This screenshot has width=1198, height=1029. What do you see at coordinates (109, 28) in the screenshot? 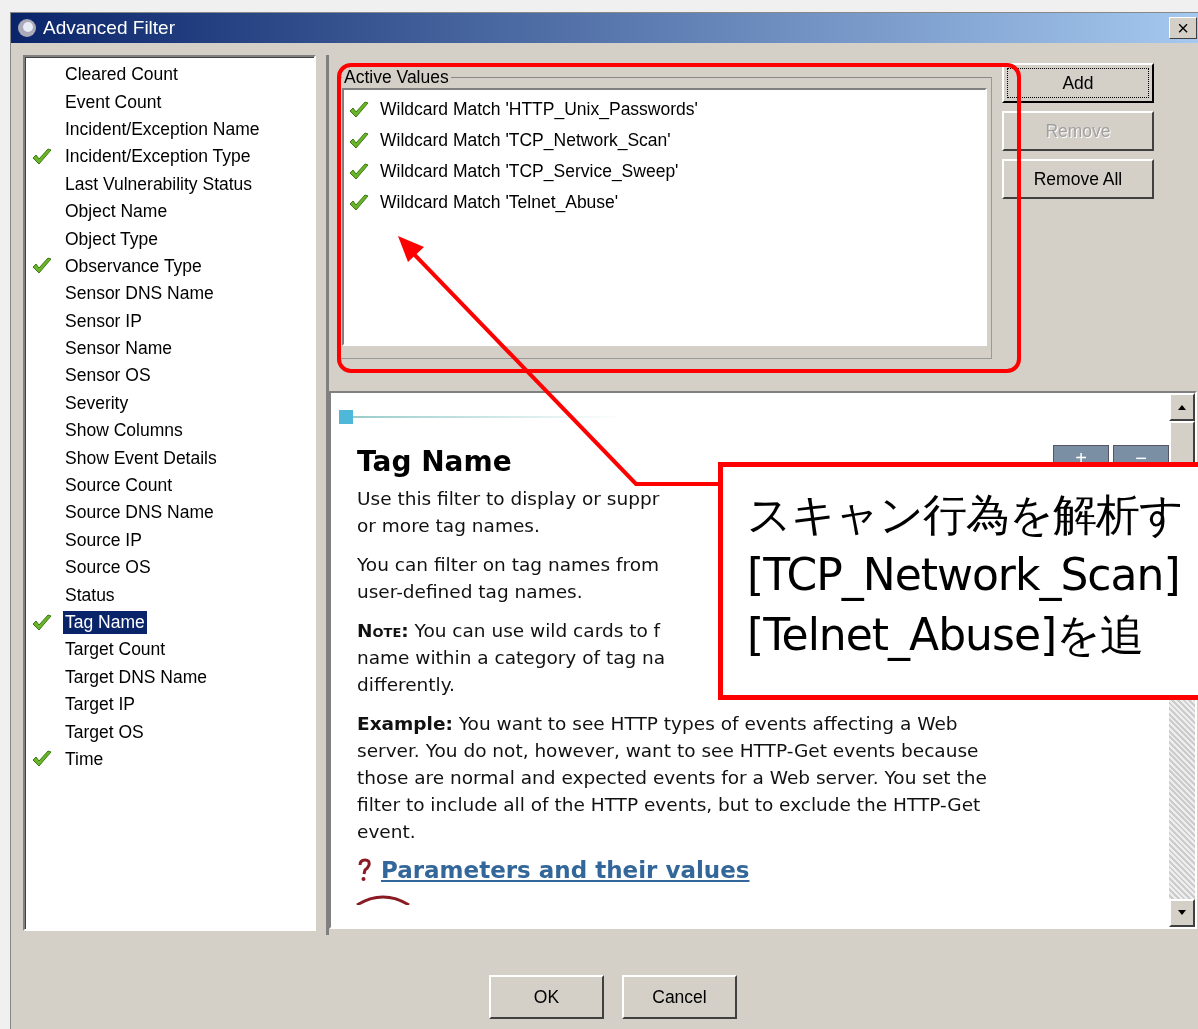
I see `window-title: Advanced Filter` at bounding box center [109, 28].